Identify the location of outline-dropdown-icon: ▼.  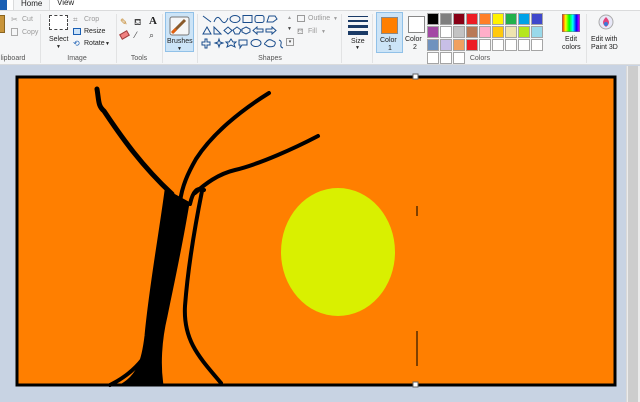
(335, 19).